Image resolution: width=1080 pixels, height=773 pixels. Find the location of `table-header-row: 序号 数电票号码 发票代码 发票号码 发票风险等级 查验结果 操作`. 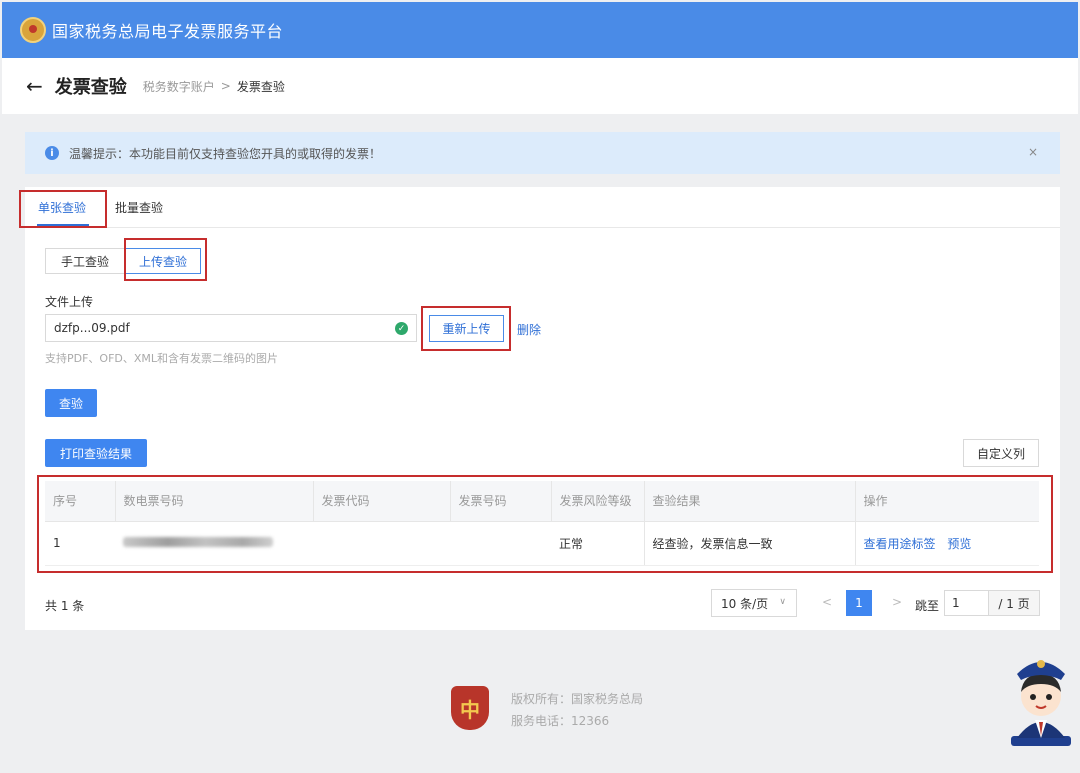

table-header-row: 序号 数电票号码 发票代码 发票号码 发票风险等级 查验结果 操作 is located at coordinates (542, 501).